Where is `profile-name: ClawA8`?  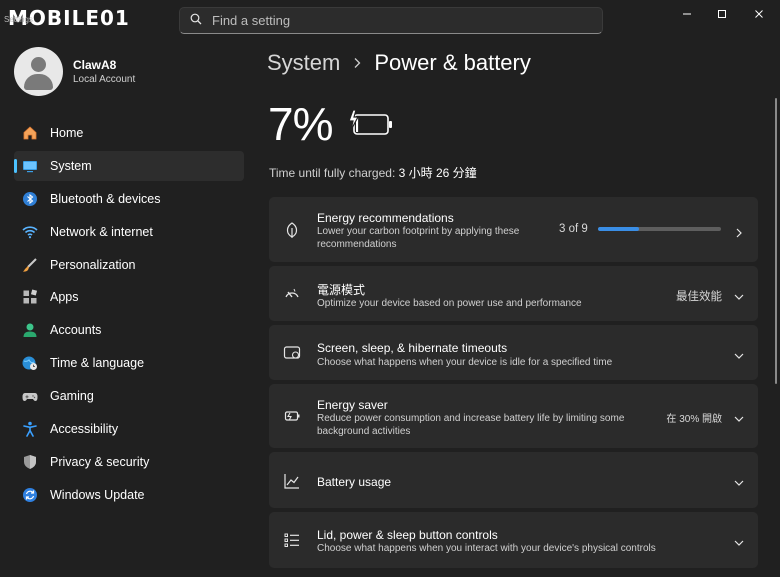
profile-name: ClawA8 is located at coordinates (95, 65).